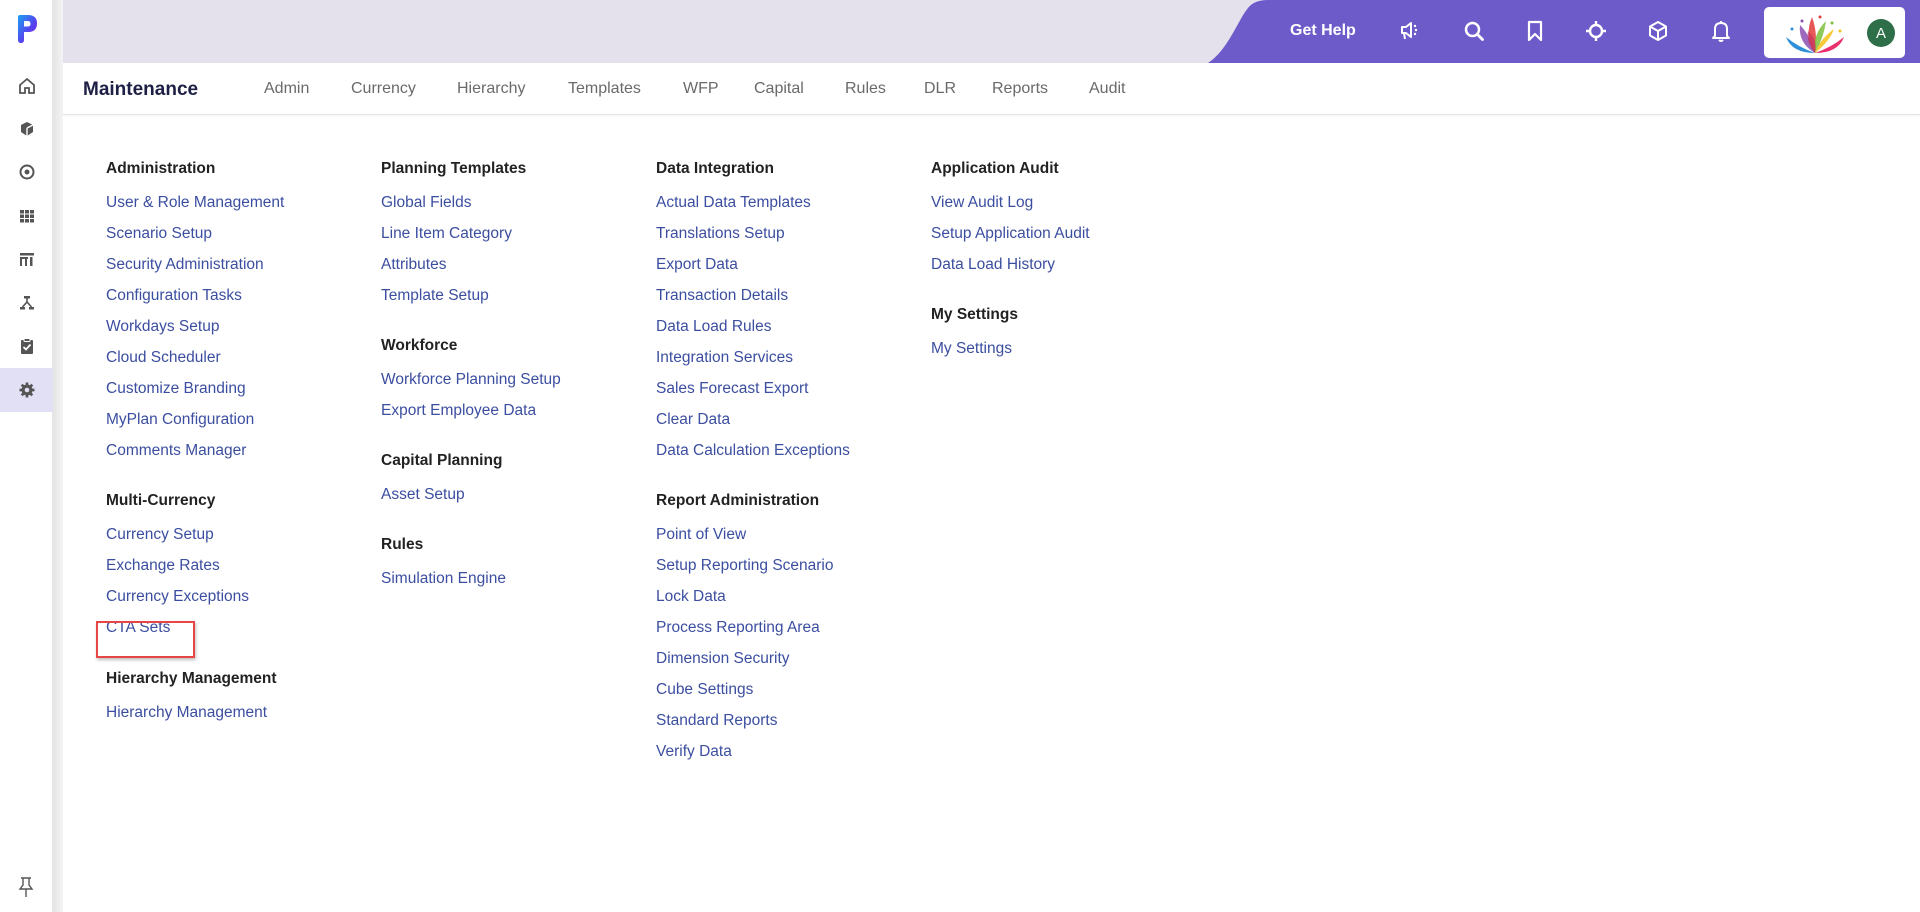 The width and height of the screenshot is (1920, 912). What do you see at coordinates (1010, 239) in the screenshot?
I see `link-setup-application-audit: Setup Application Audit` at bounding box center [1010, 239].